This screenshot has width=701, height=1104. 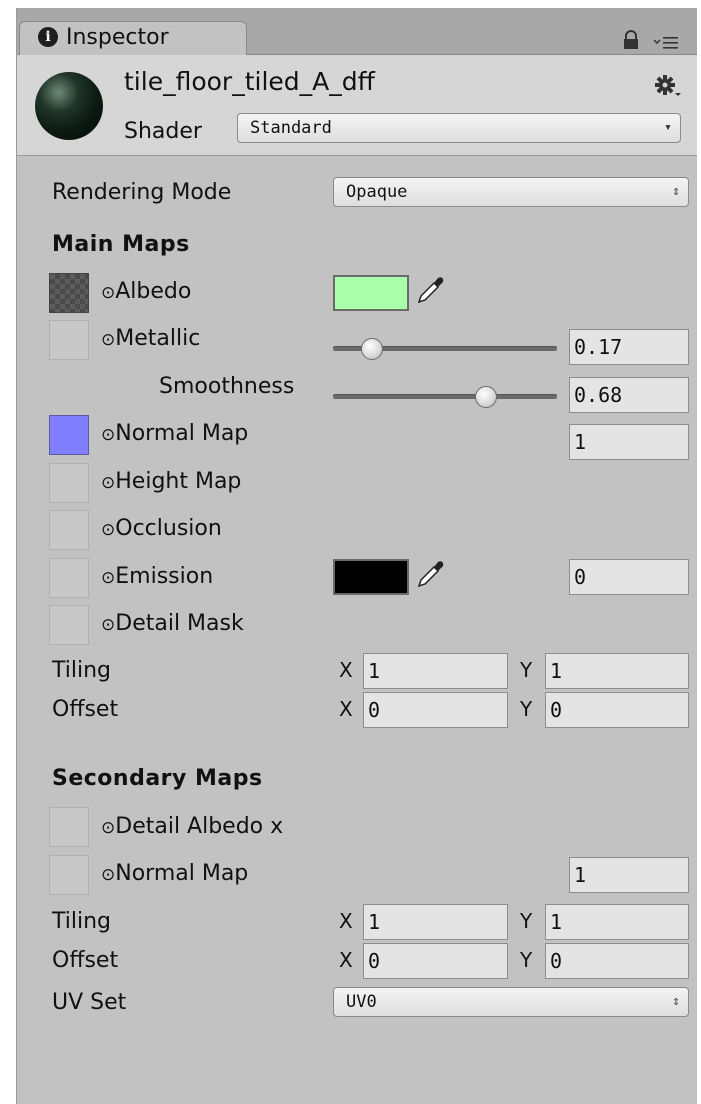 I want to click on metallic-label: Metallic, so click(x=158, y=338).